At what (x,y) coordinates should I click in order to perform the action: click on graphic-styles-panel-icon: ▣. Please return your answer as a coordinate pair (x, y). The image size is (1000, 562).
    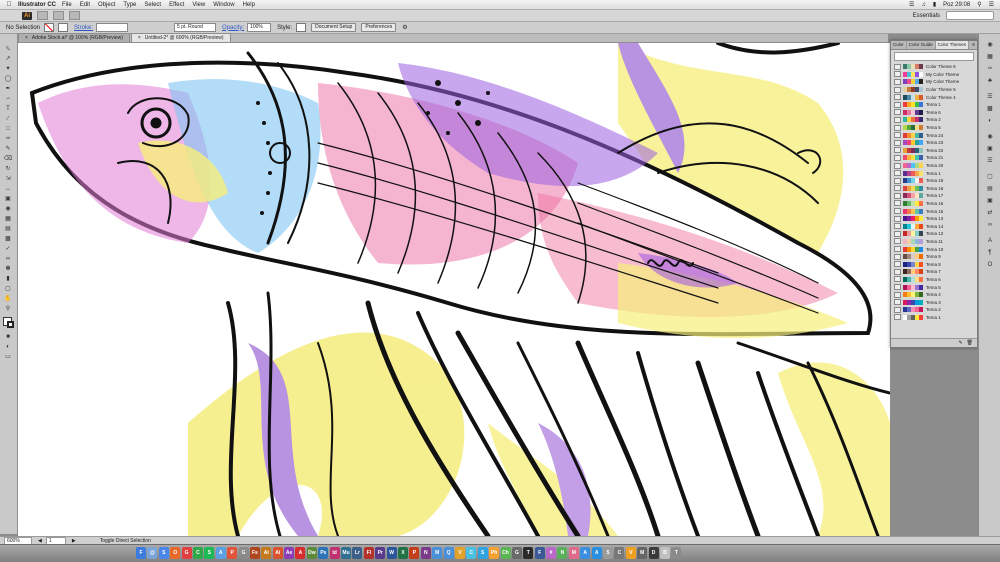
    Looking at the image, I should click on (990, 149).